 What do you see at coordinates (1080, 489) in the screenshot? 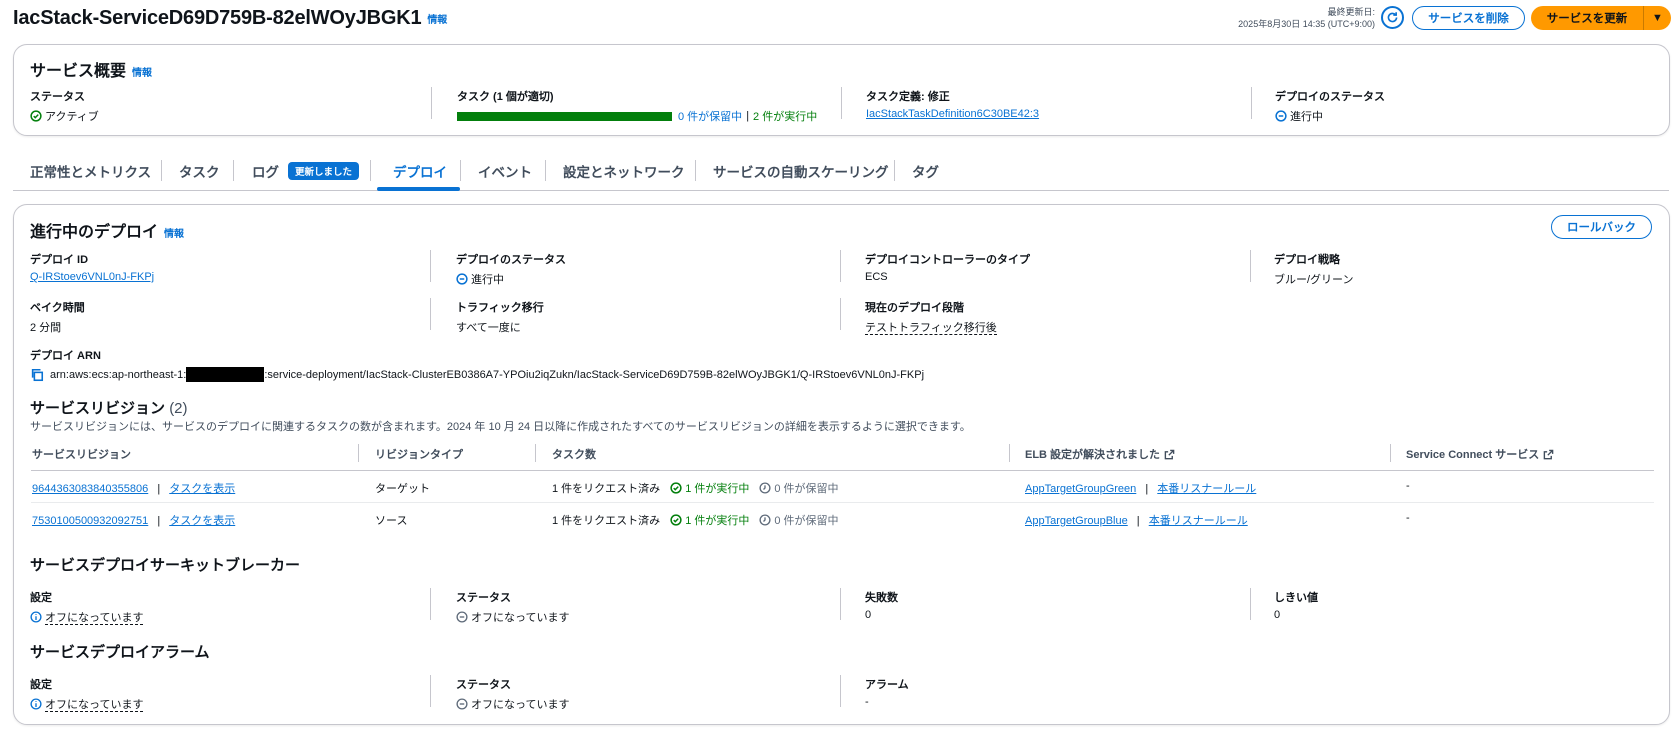
I see `target-group-link: AppTargetGroupGreen` at bounding box center [1080, 489].